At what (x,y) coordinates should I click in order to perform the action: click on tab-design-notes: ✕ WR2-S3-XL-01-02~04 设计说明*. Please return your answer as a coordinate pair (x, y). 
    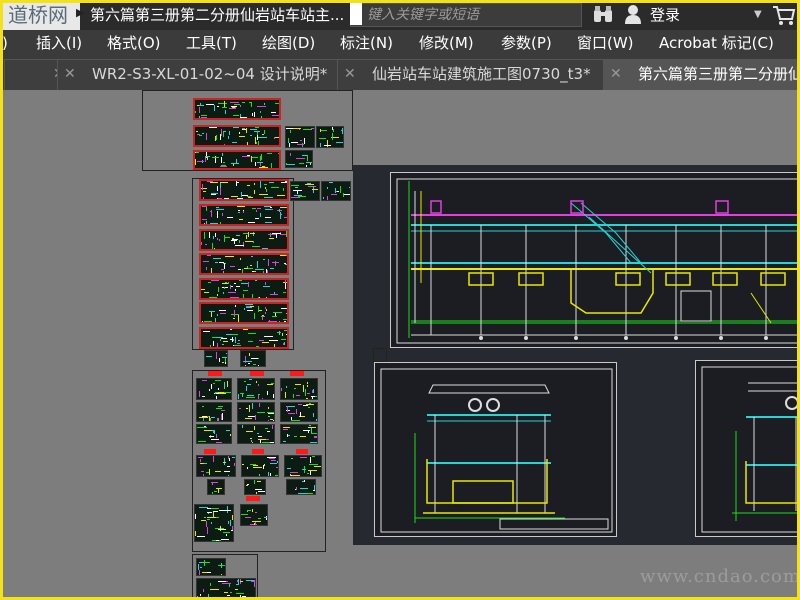
    Looking at the image, I should click on (205, 74).